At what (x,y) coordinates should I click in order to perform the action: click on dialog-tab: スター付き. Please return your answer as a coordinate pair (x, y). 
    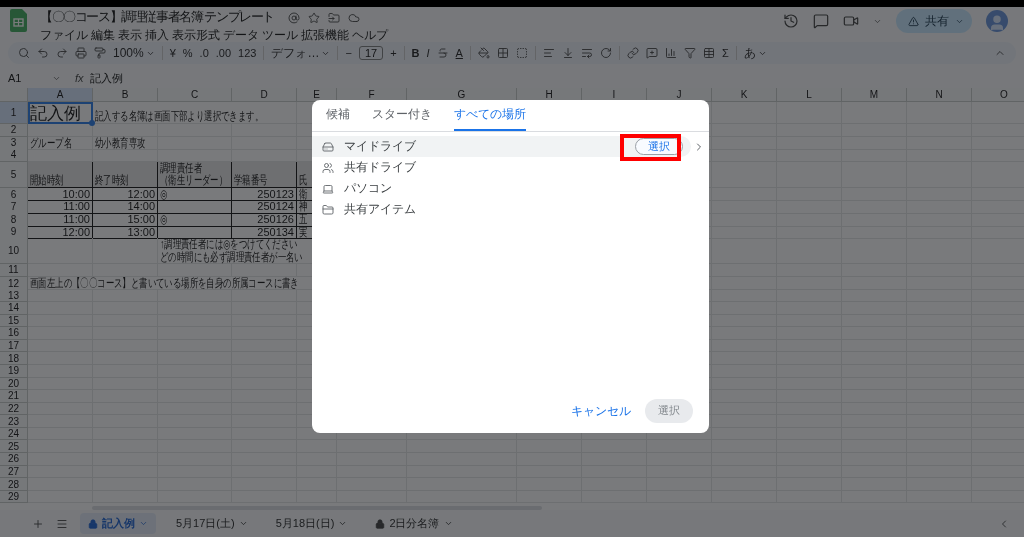
    Looking at the image, I should click on (402, 115).